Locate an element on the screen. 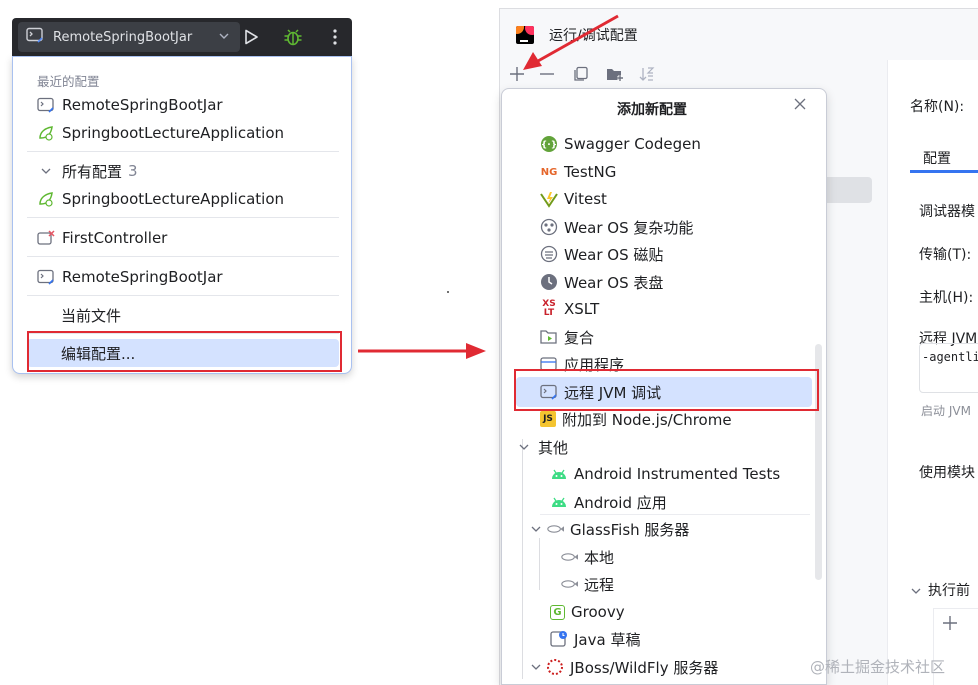  config-type-remote-jvm-debug: 远程 JVM 调试 is located at coordinates (600, 392).